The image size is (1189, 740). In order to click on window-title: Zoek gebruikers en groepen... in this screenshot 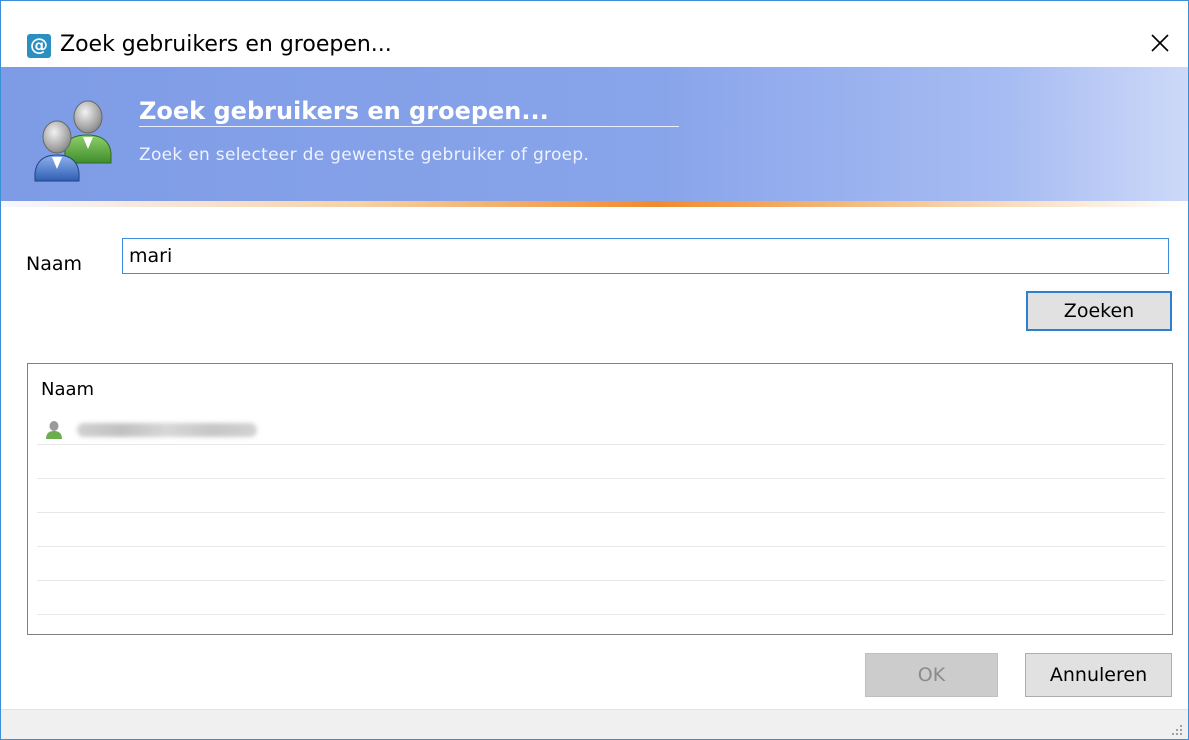, I will do `click(226, 44)`.